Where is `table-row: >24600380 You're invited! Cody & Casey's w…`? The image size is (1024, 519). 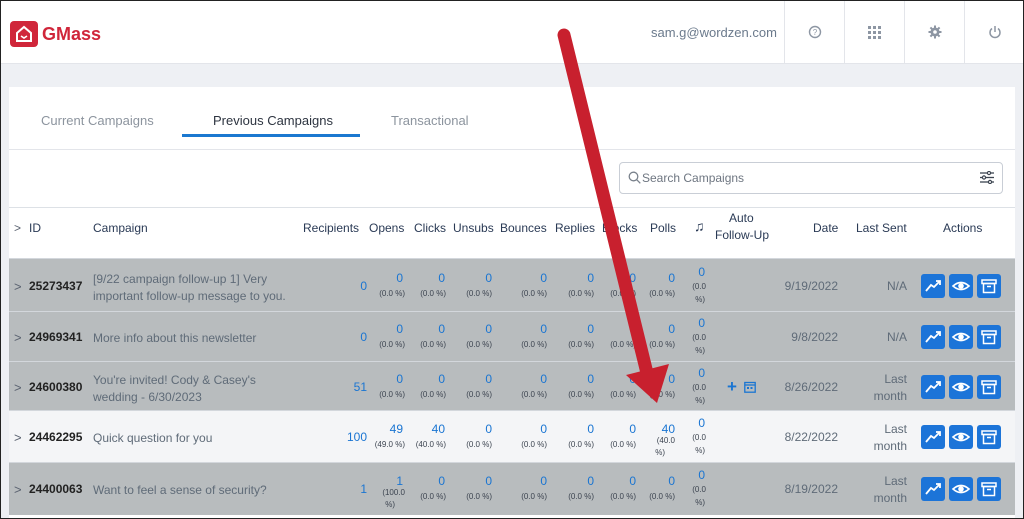 table-row: >24600380 You're invited! Cody & Casey's w… is located at coordinates (512, 386).